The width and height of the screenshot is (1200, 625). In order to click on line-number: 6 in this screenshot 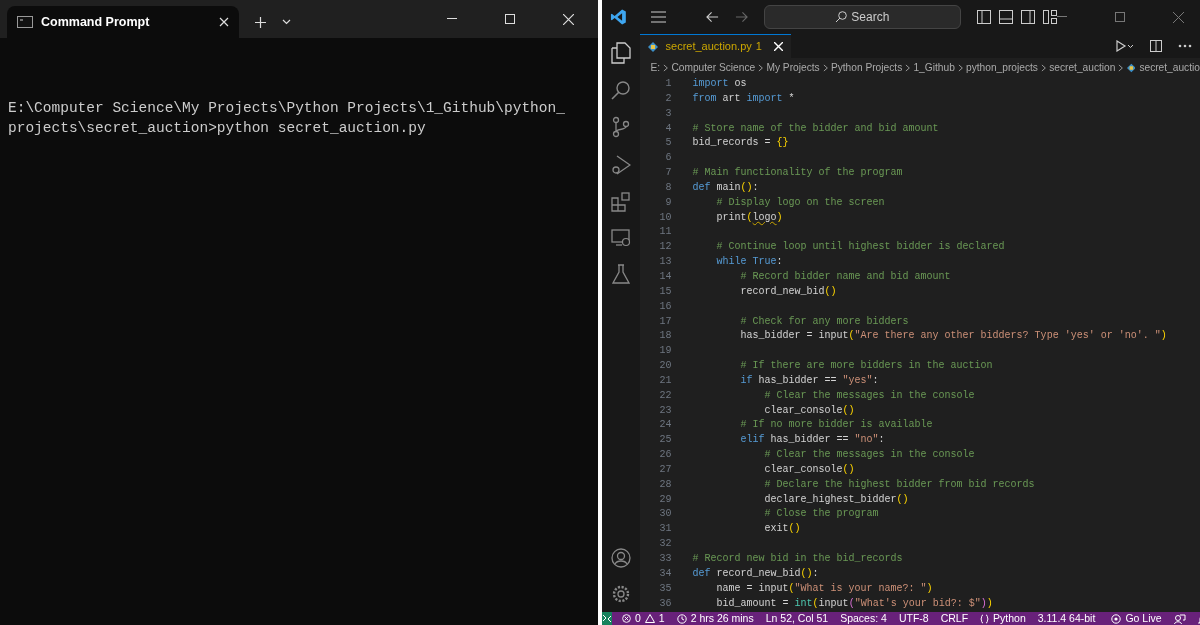, I will do `click(668, 158)`.